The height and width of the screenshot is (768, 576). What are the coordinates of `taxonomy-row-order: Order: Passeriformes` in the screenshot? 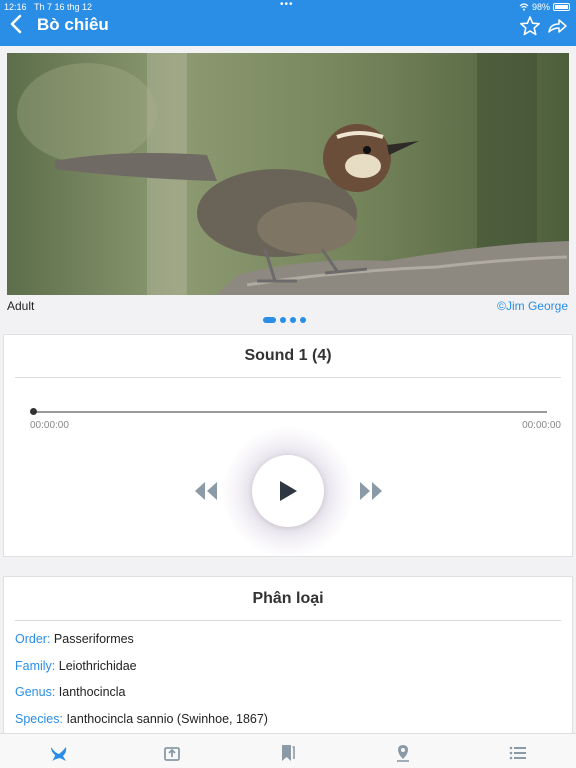 It's located at (74, 639).